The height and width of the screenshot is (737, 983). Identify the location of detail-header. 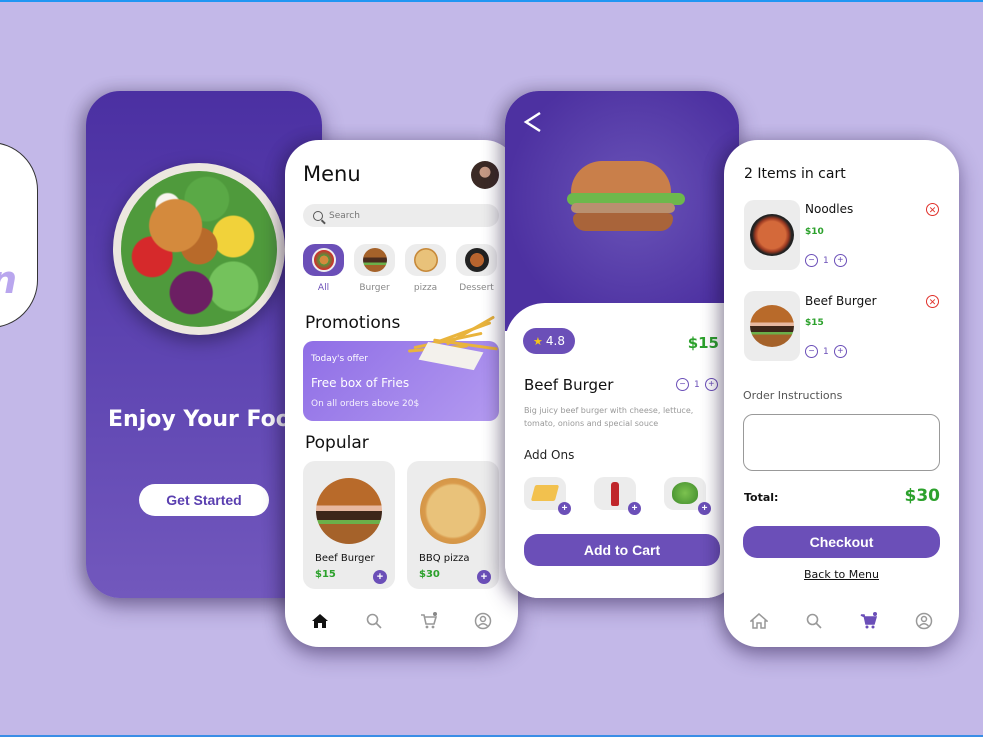
(622, 211).